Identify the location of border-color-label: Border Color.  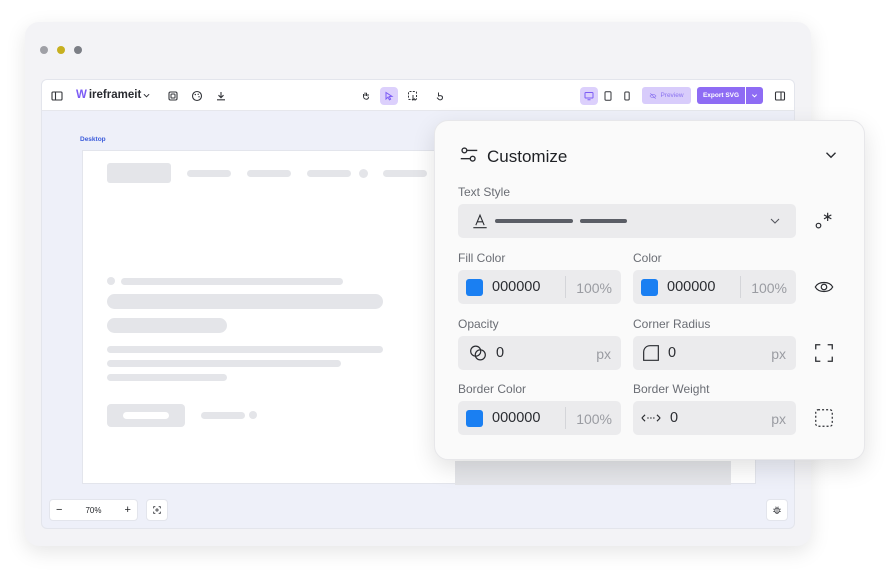
(492, 389).